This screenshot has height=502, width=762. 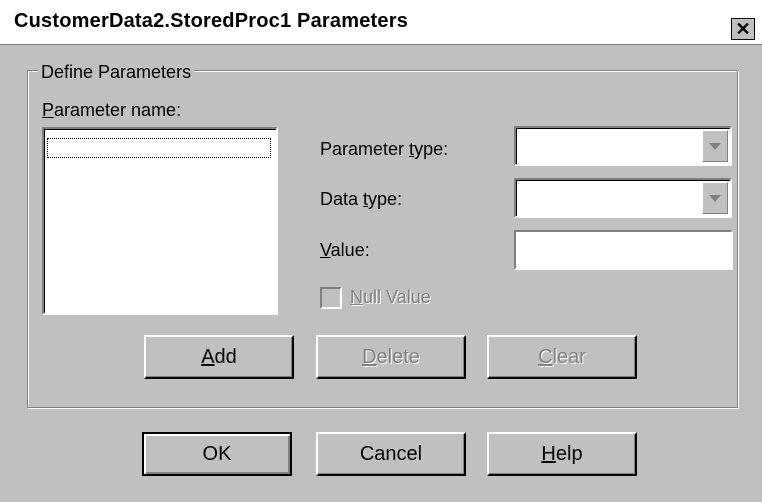 What do you see at coordinates (159, 148) in the screenshot?
I see `list-focus-item` at bounding box center [159, 148].